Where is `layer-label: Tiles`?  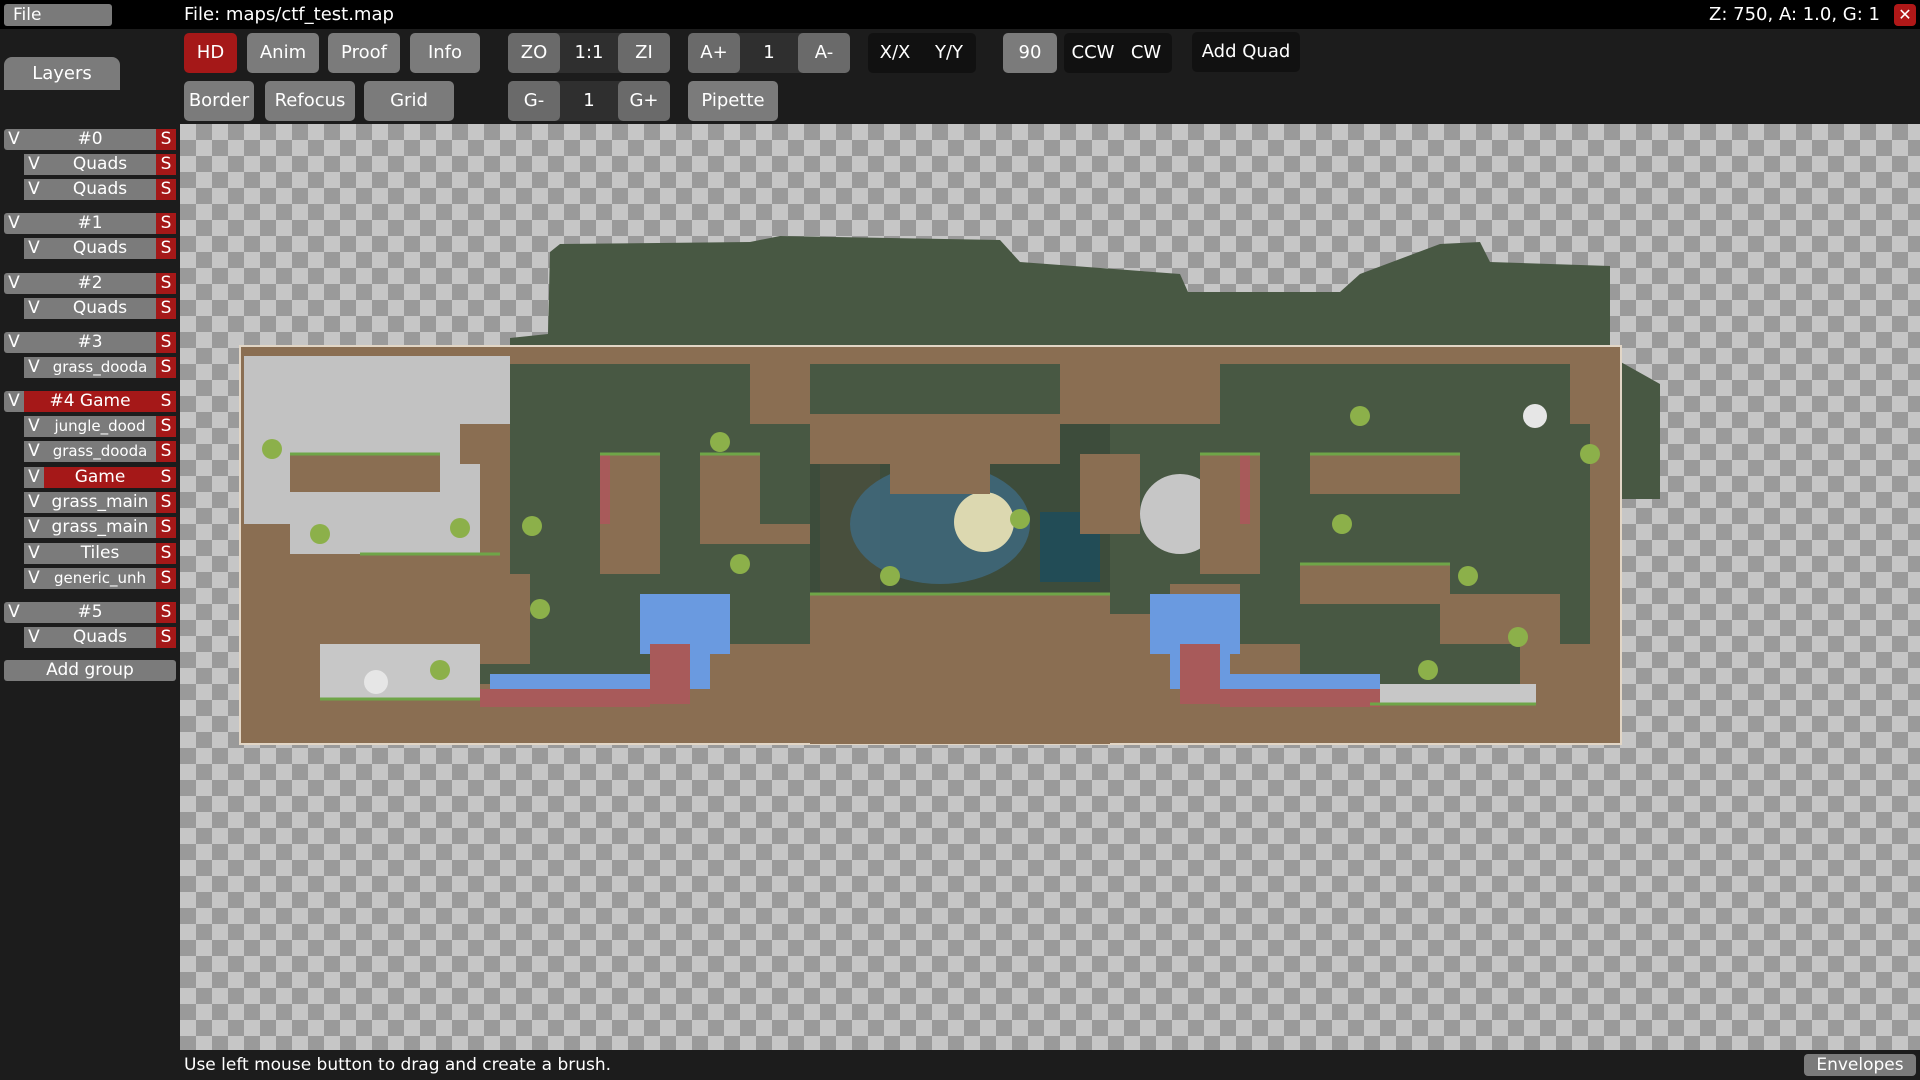 layer-label: Tiles is located at coordinates (100, 553).